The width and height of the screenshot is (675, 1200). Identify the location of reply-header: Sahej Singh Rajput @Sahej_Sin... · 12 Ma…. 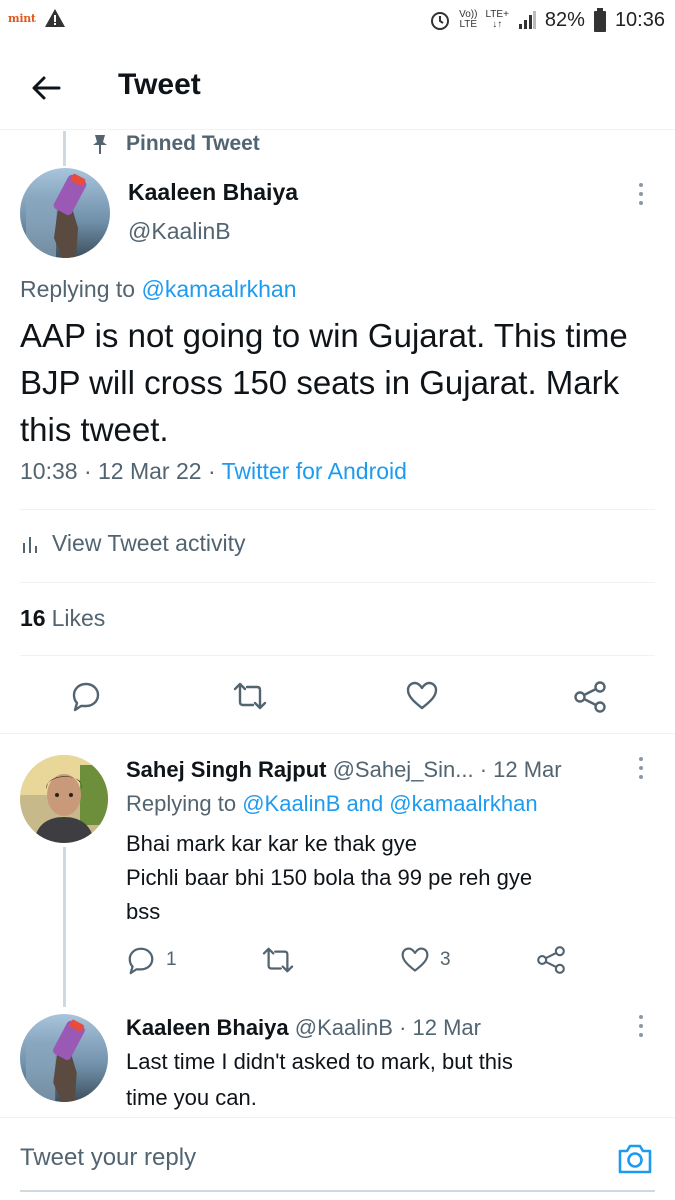
(344, 770).